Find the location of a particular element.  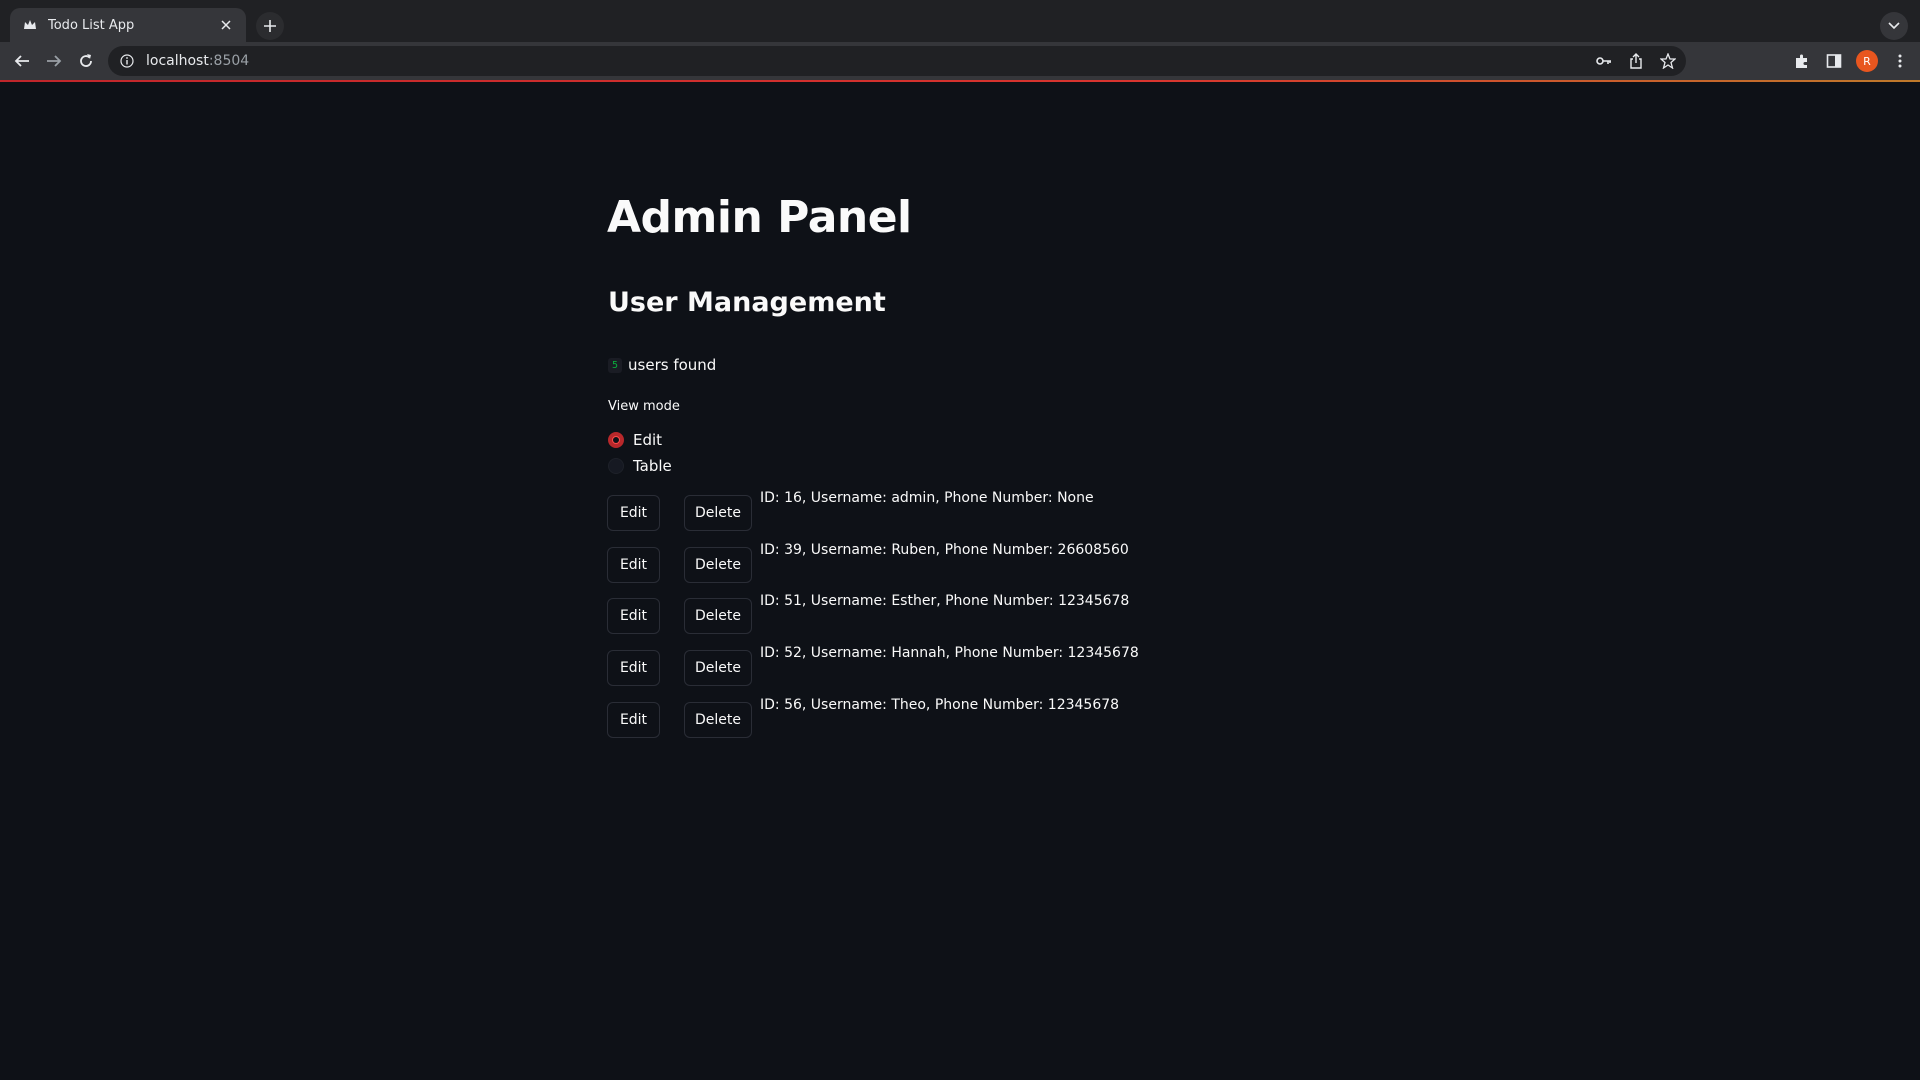

url-host: localhost is located at coordinates (177, 61).